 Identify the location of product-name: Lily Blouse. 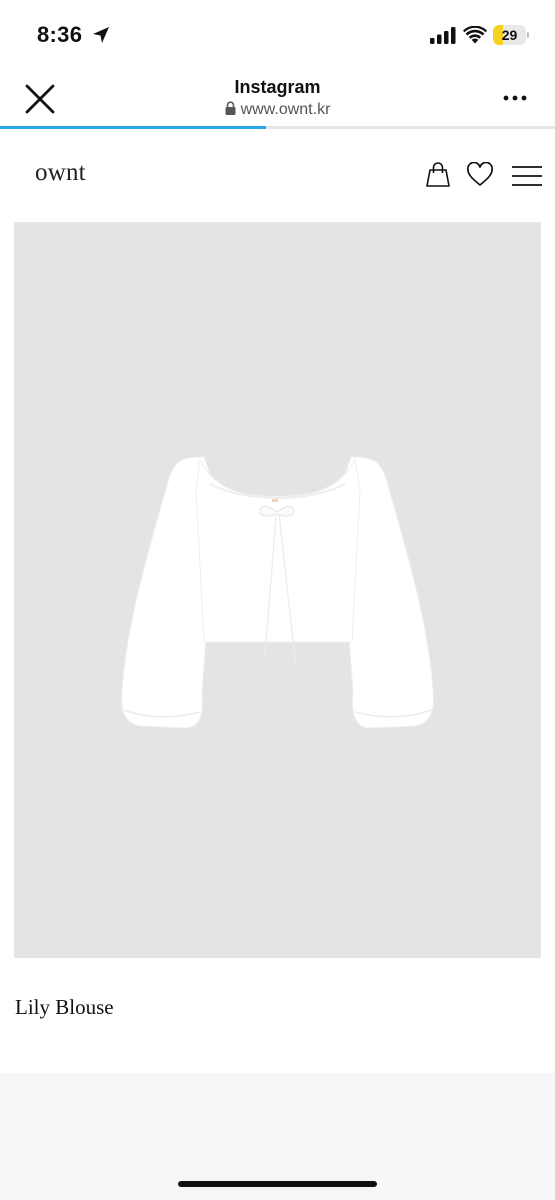
(64, 1007).